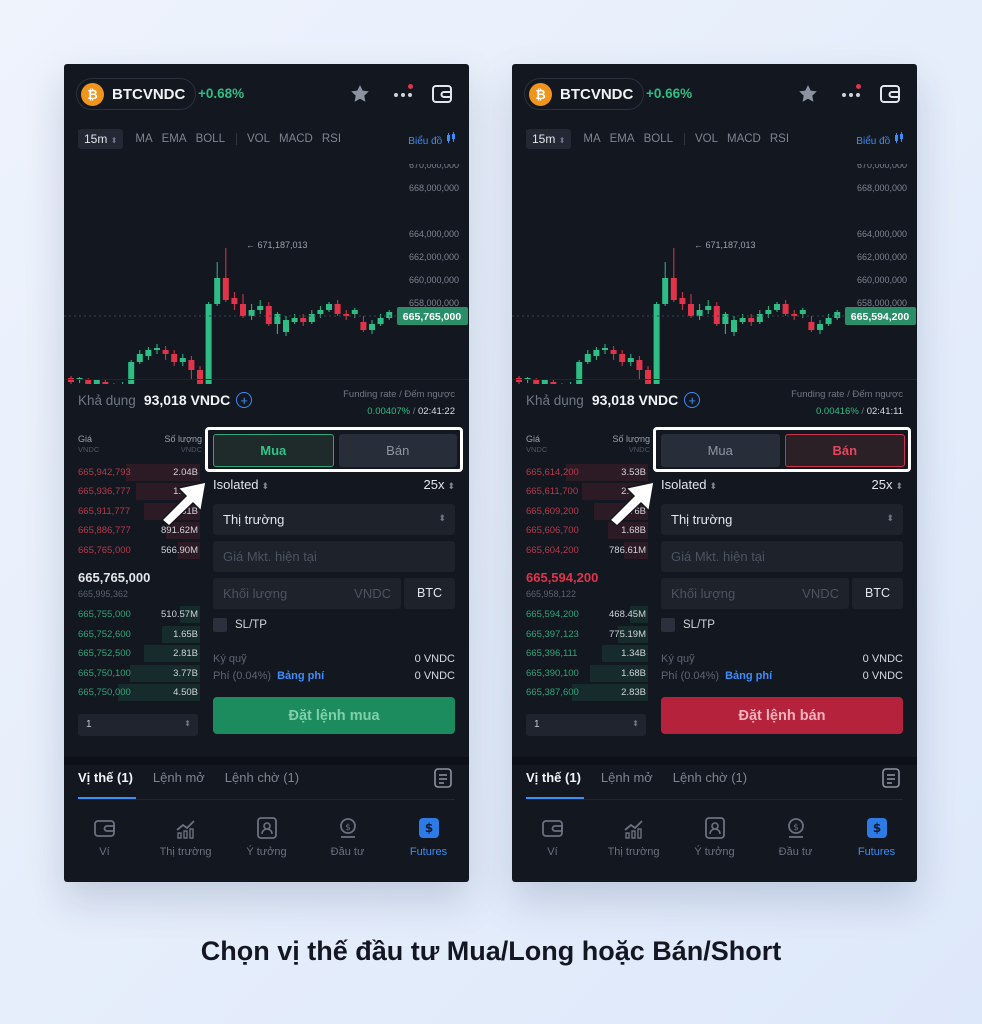 The image size is (982, 1024). I want to click on orderbook-ask-row: 665,765,000 566.90M, so click(132, 550).